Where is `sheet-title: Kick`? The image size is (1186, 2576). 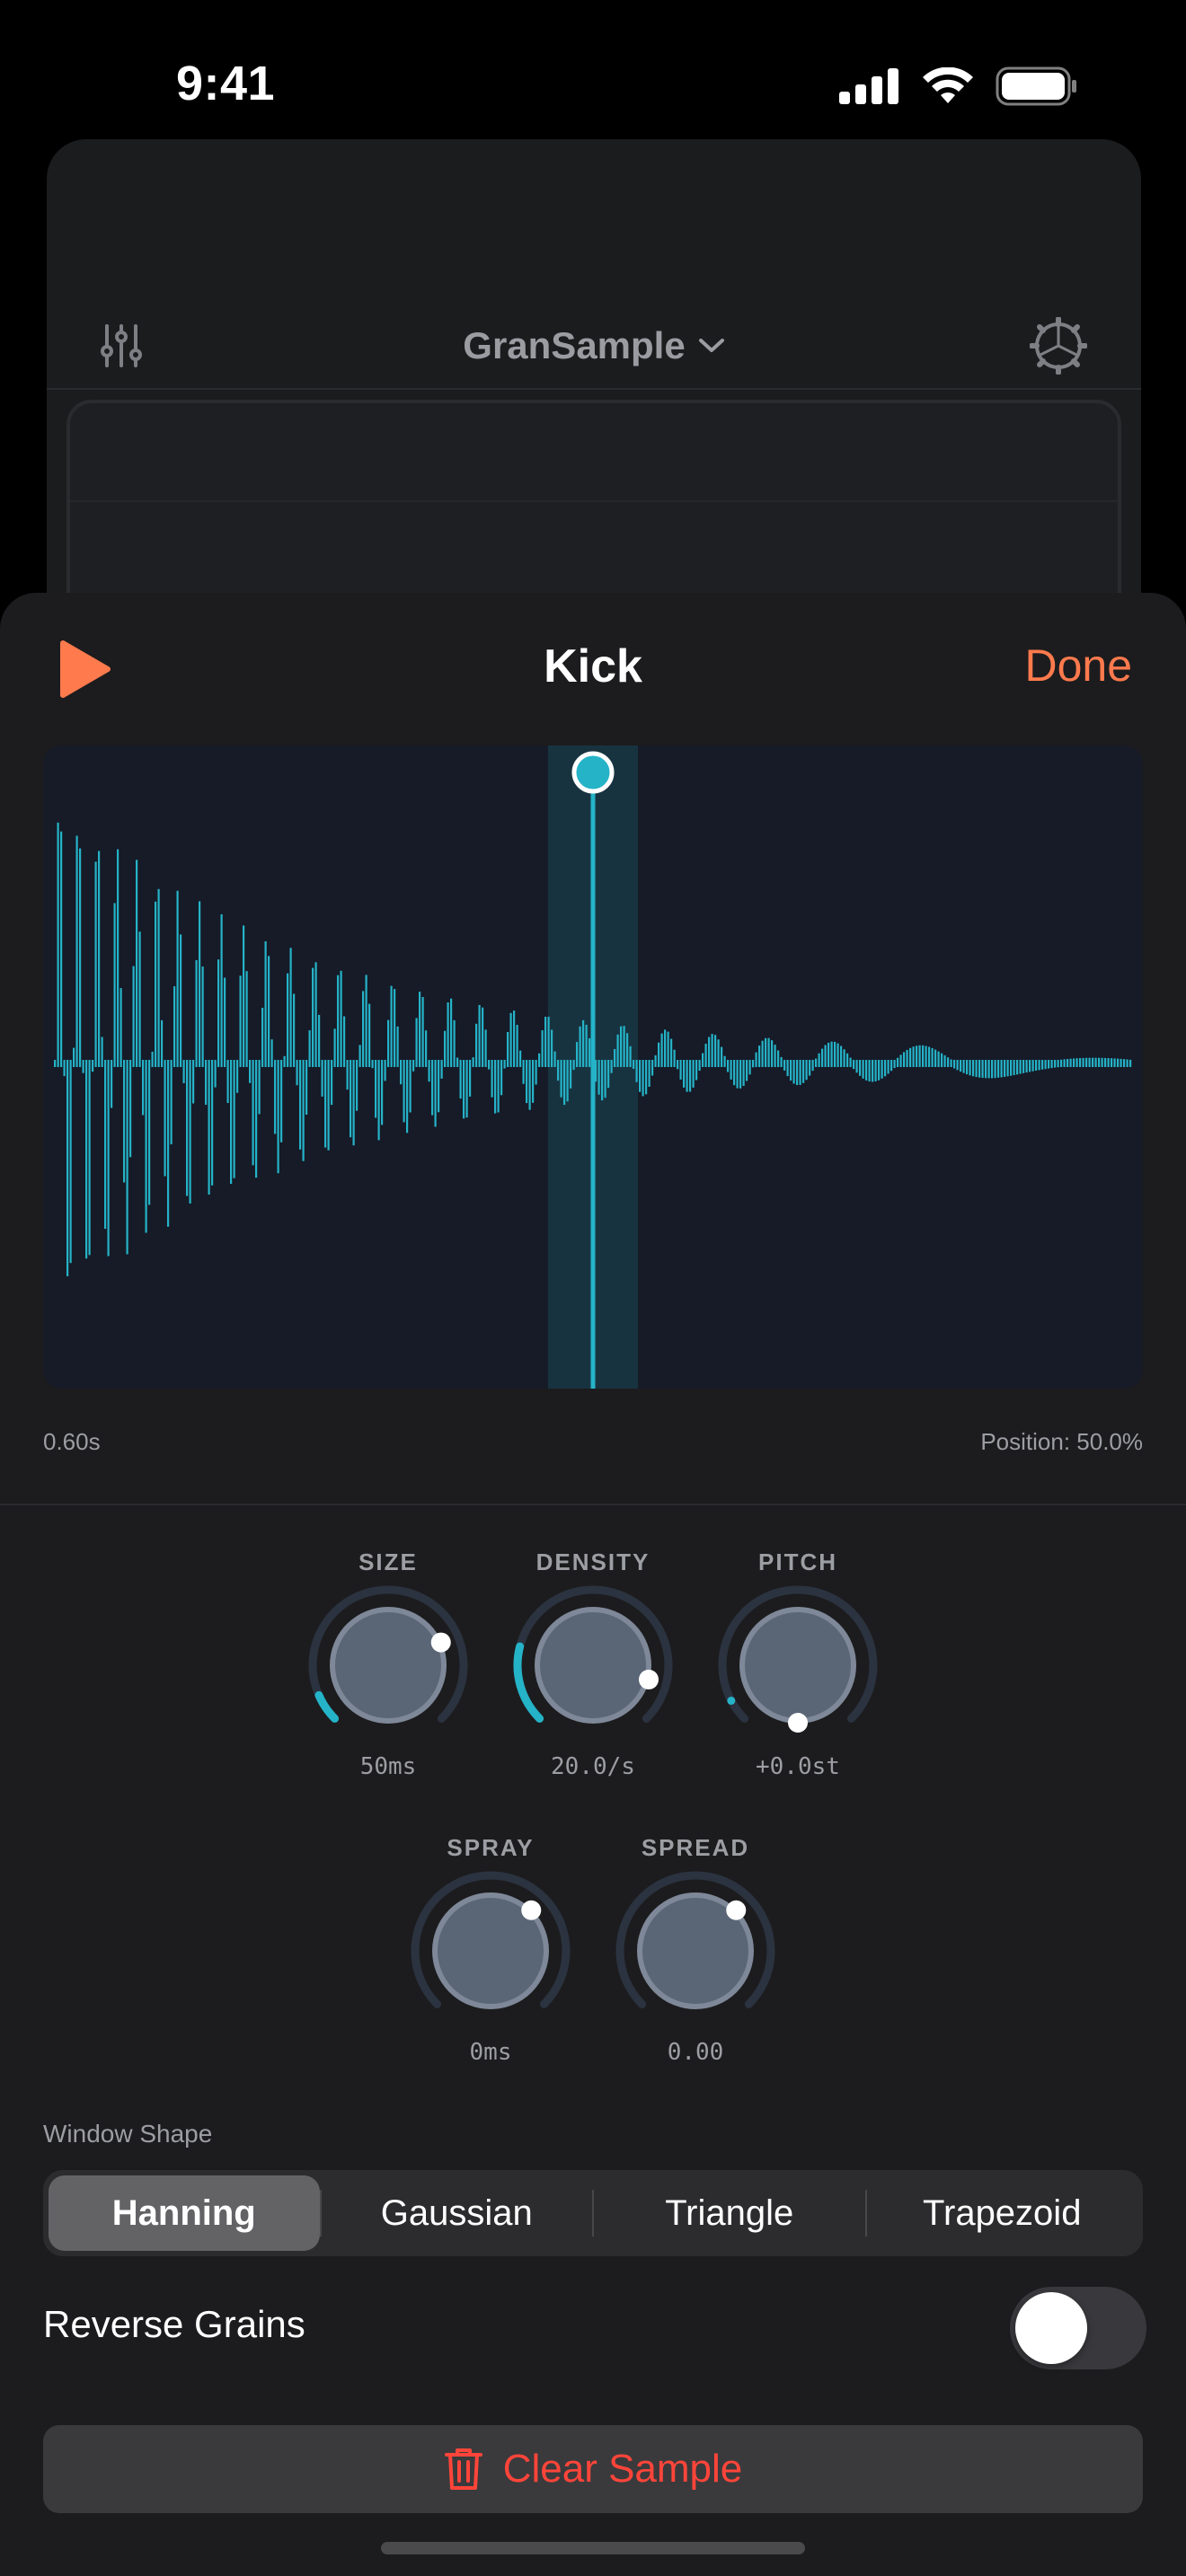
sheet-title: Kick is located at coordinates (593, 666).